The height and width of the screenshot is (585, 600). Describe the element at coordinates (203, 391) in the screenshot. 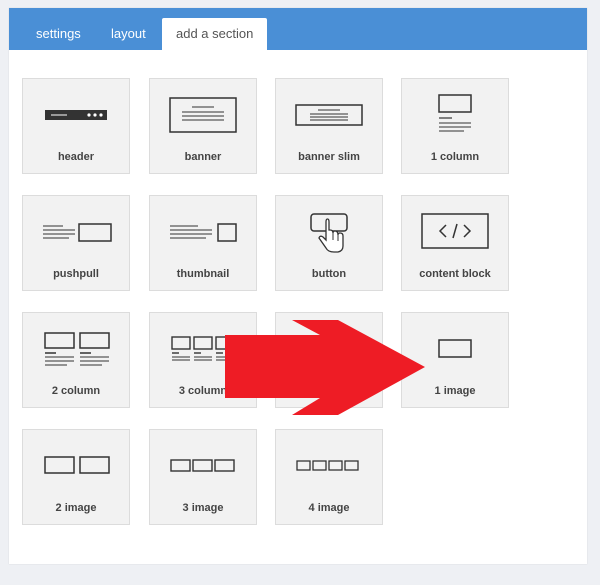

I see `section-label: 3 column` at that location.